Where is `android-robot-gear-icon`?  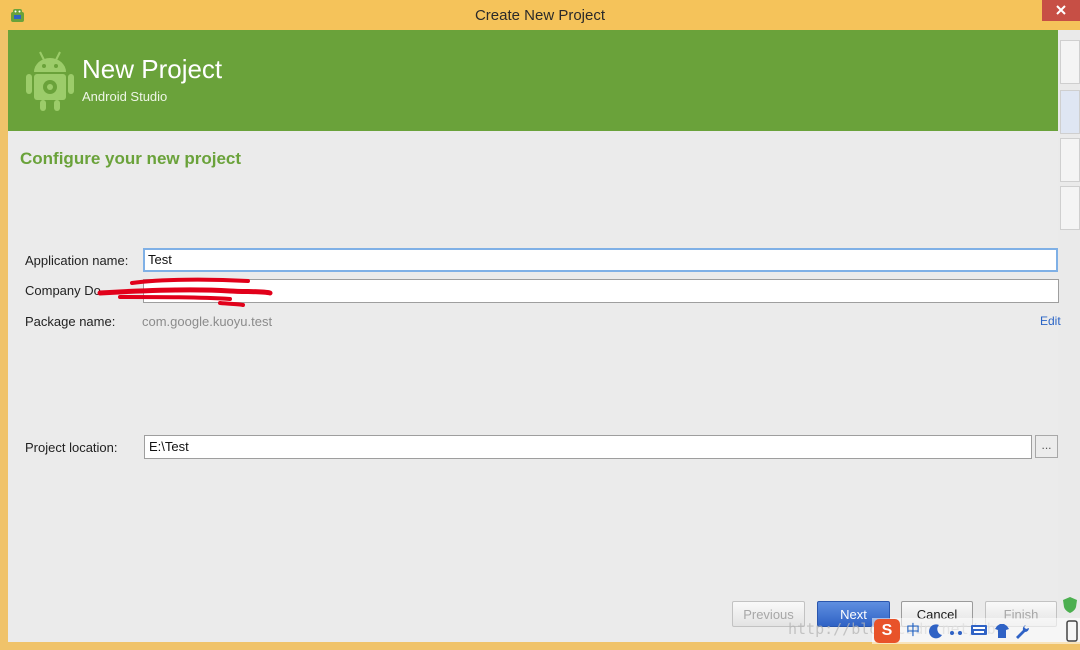 android-robot-gear-icon is located at coordinates (50, 81).